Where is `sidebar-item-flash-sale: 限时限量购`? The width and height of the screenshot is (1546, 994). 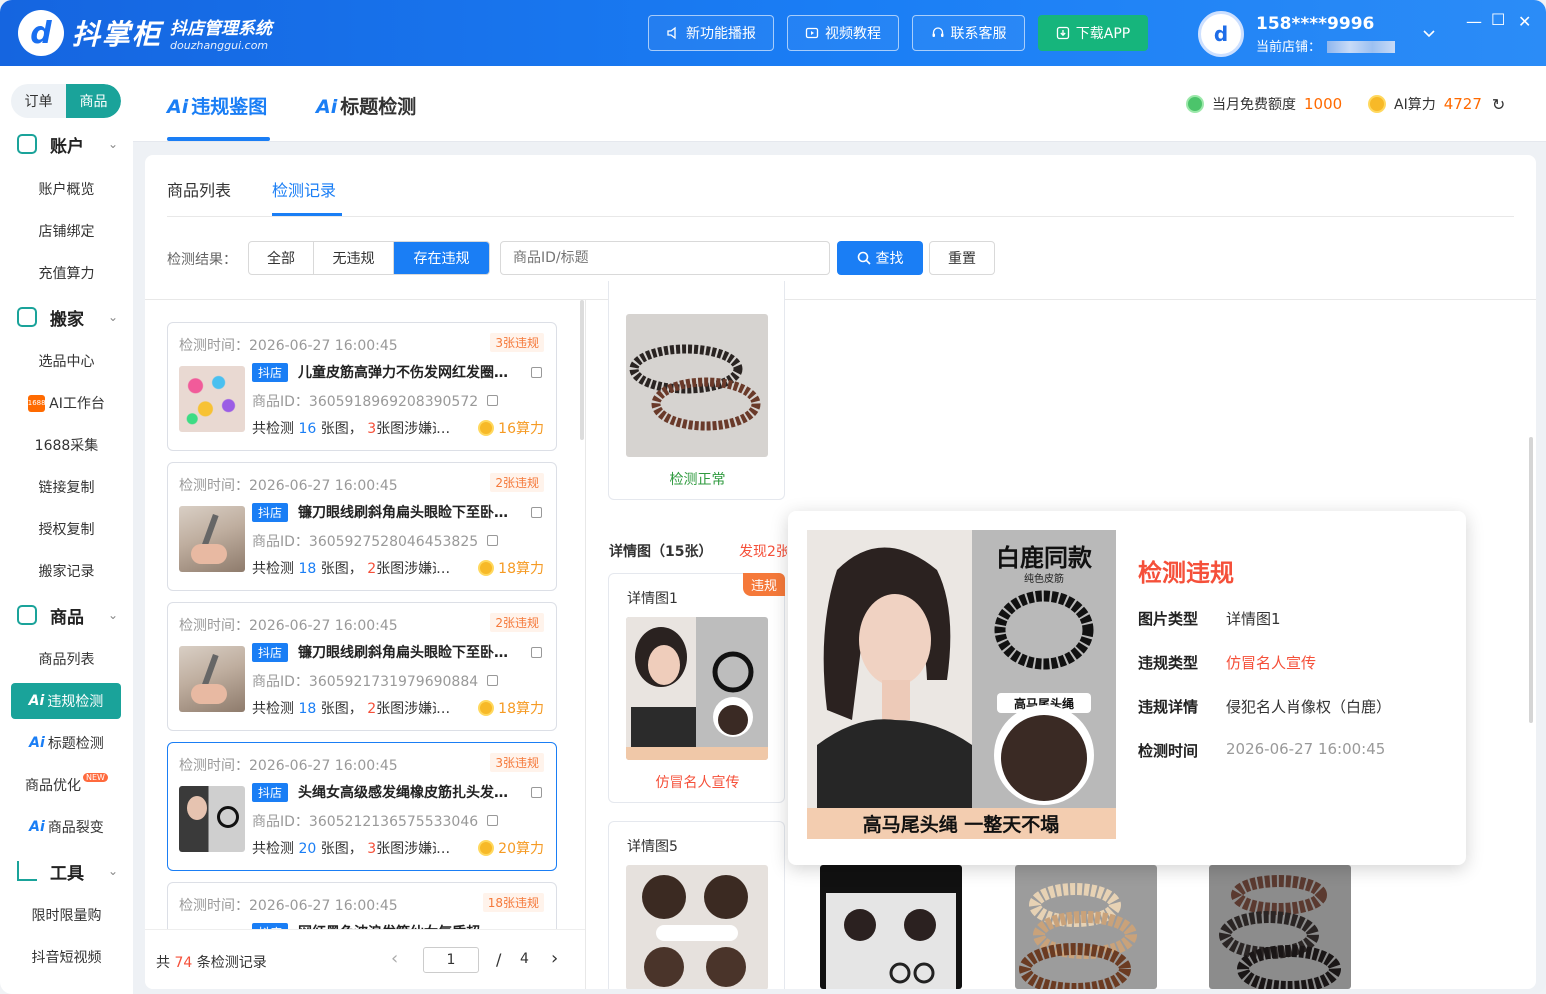
sidebar-item-flash-sale: 限时限量购 is located at coordinates (66, 915).